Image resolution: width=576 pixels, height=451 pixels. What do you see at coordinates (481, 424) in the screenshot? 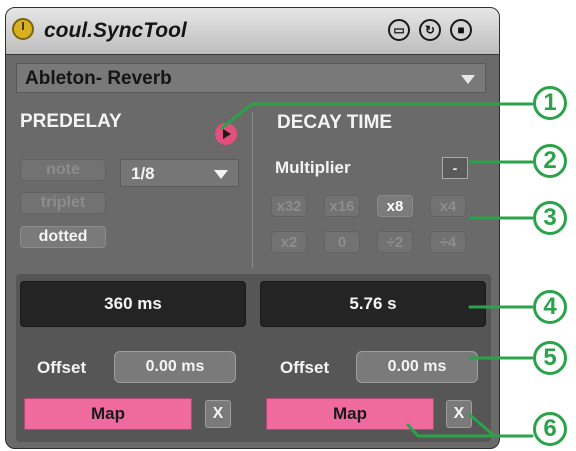
I see `callout-6-line-b` at bounding box center [481, 424].